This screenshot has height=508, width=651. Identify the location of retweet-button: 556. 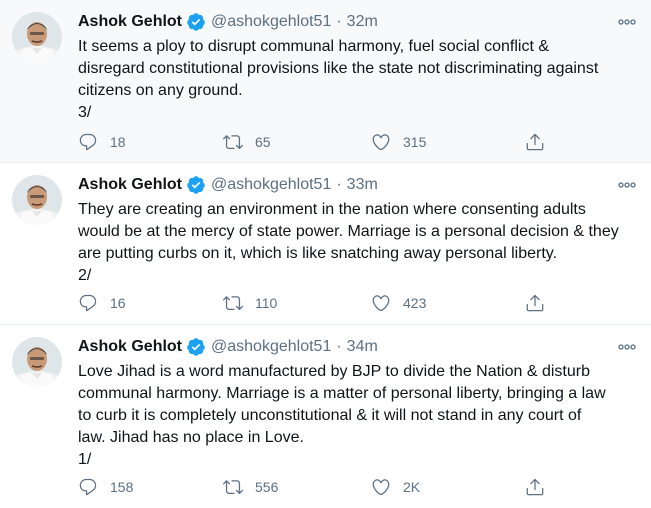
(250, 487).